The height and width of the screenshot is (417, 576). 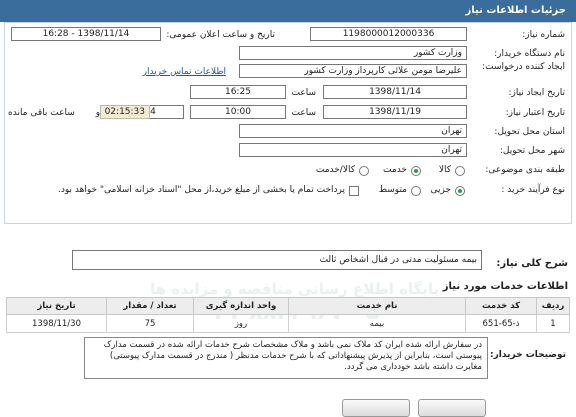 I want to click on services-section-title: اطلاعات خدمات مورد نیاز, so click(x=505, y=286).